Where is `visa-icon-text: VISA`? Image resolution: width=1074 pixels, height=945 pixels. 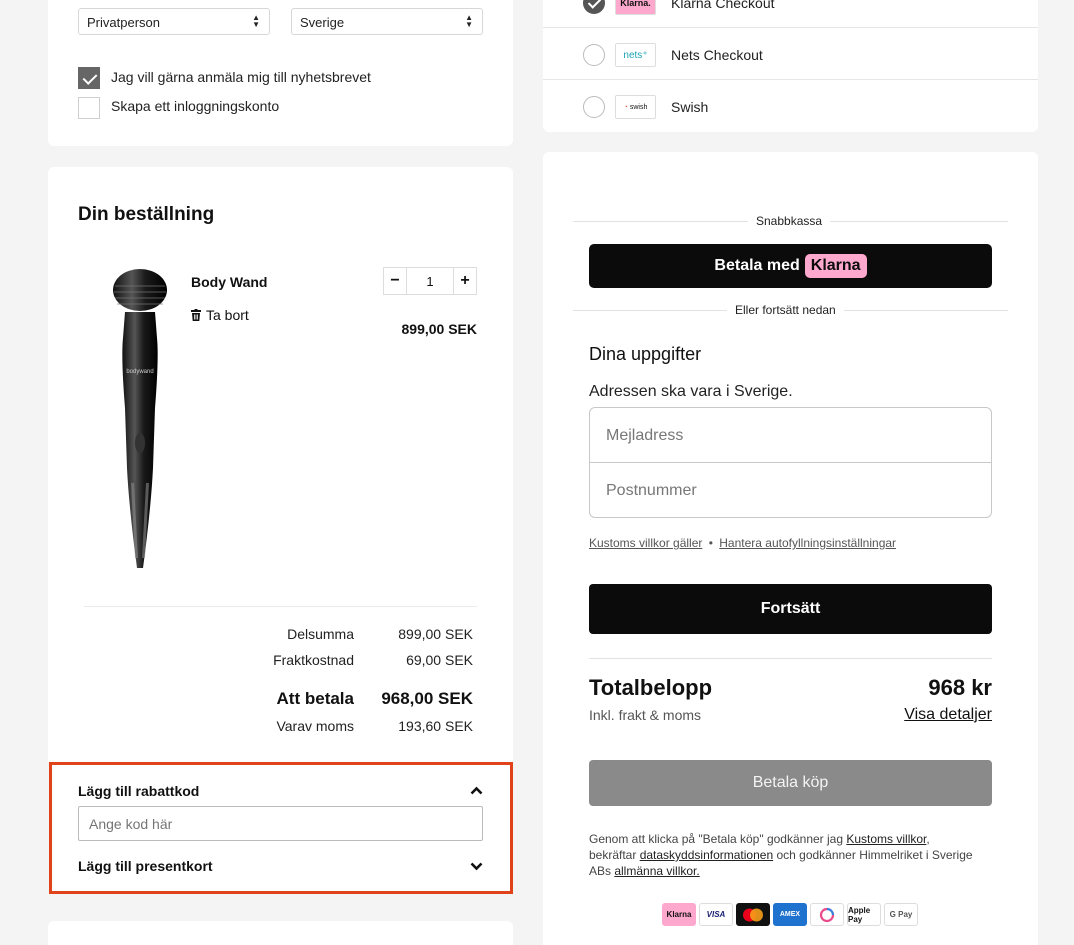 visa-icon-text: VISA is located at coordinates (716, 914).